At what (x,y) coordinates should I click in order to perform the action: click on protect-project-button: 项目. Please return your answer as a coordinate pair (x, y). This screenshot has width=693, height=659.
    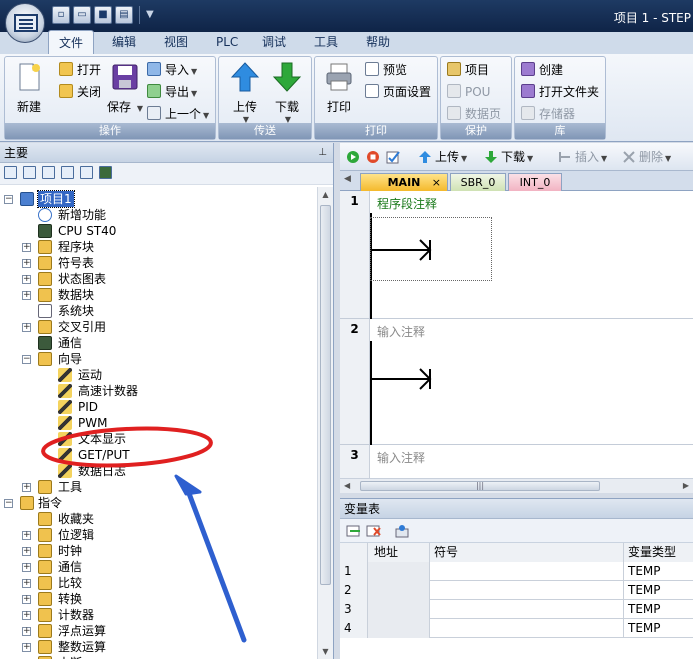
    Looking at the image, I should click on (468, 70).